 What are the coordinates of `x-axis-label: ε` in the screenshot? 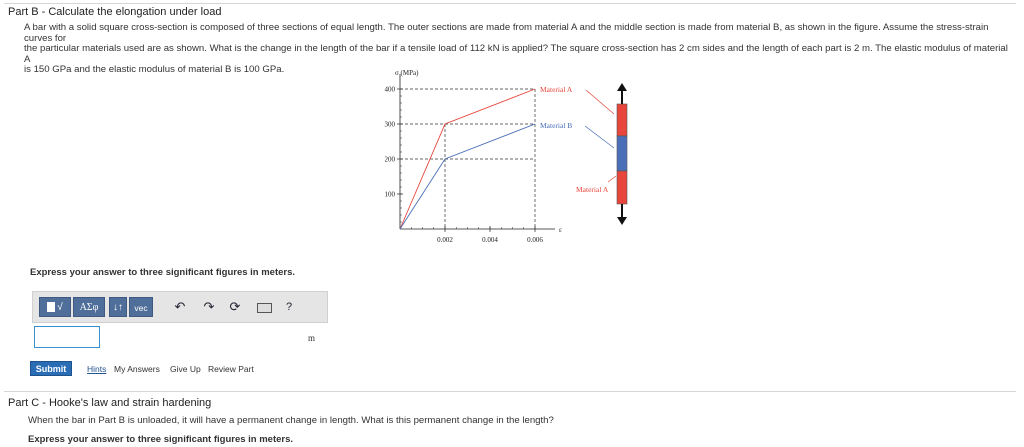 It's located at (560, 230).